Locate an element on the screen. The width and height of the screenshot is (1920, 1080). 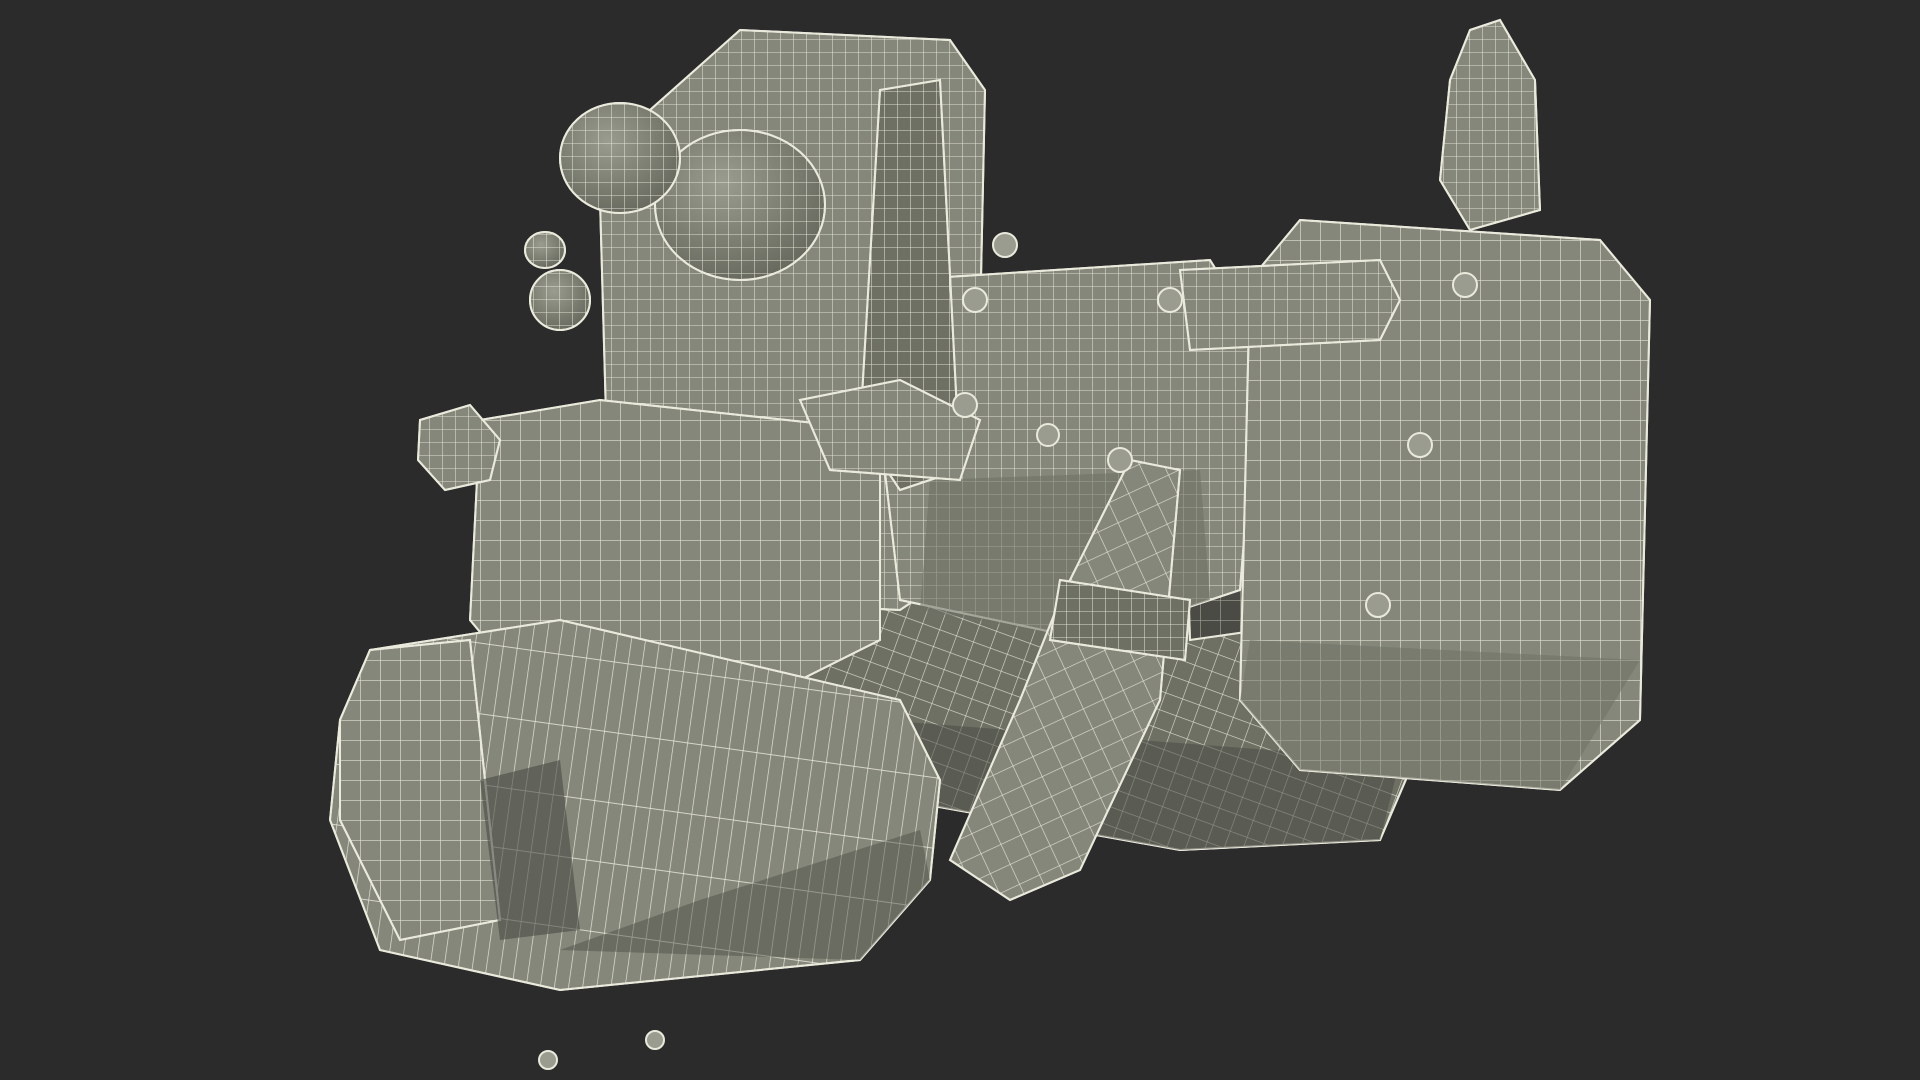
tailpipe is located at coordinates (1490, 125).